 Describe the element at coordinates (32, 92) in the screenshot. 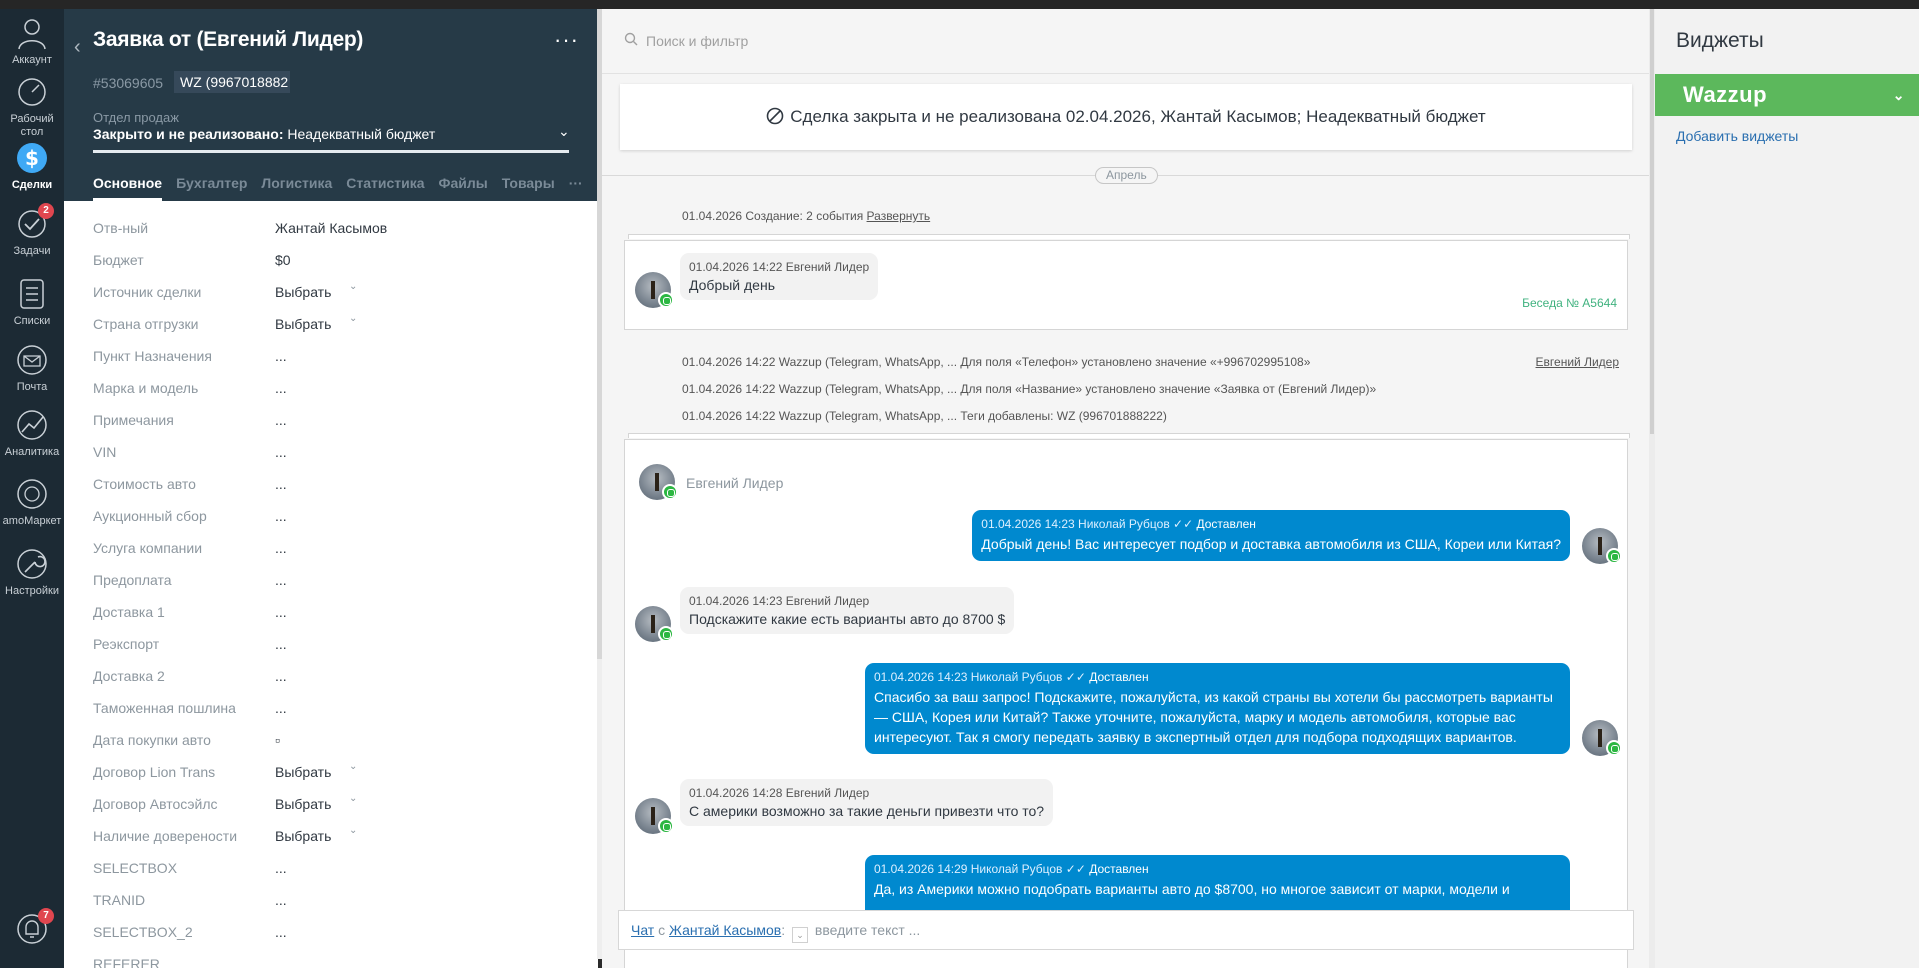

I see `speedometer-icon` at that location.